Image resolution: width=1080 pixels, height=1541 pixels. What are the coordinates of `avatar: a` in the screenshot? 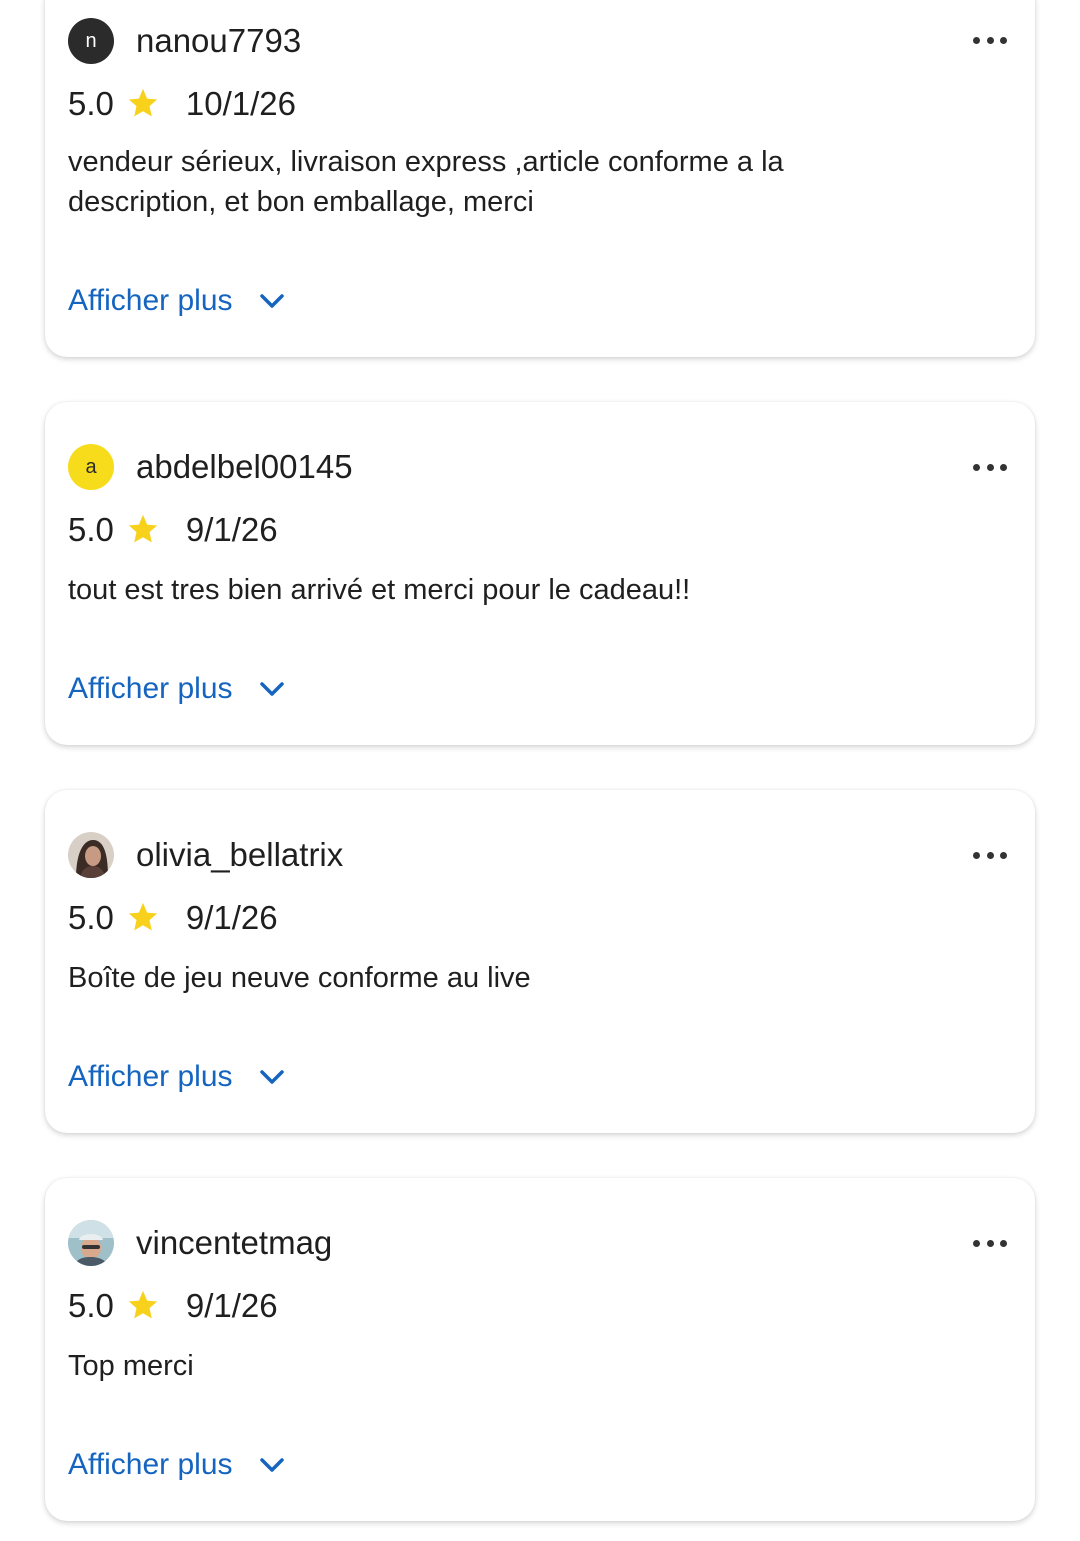 It's located at (91, 467).